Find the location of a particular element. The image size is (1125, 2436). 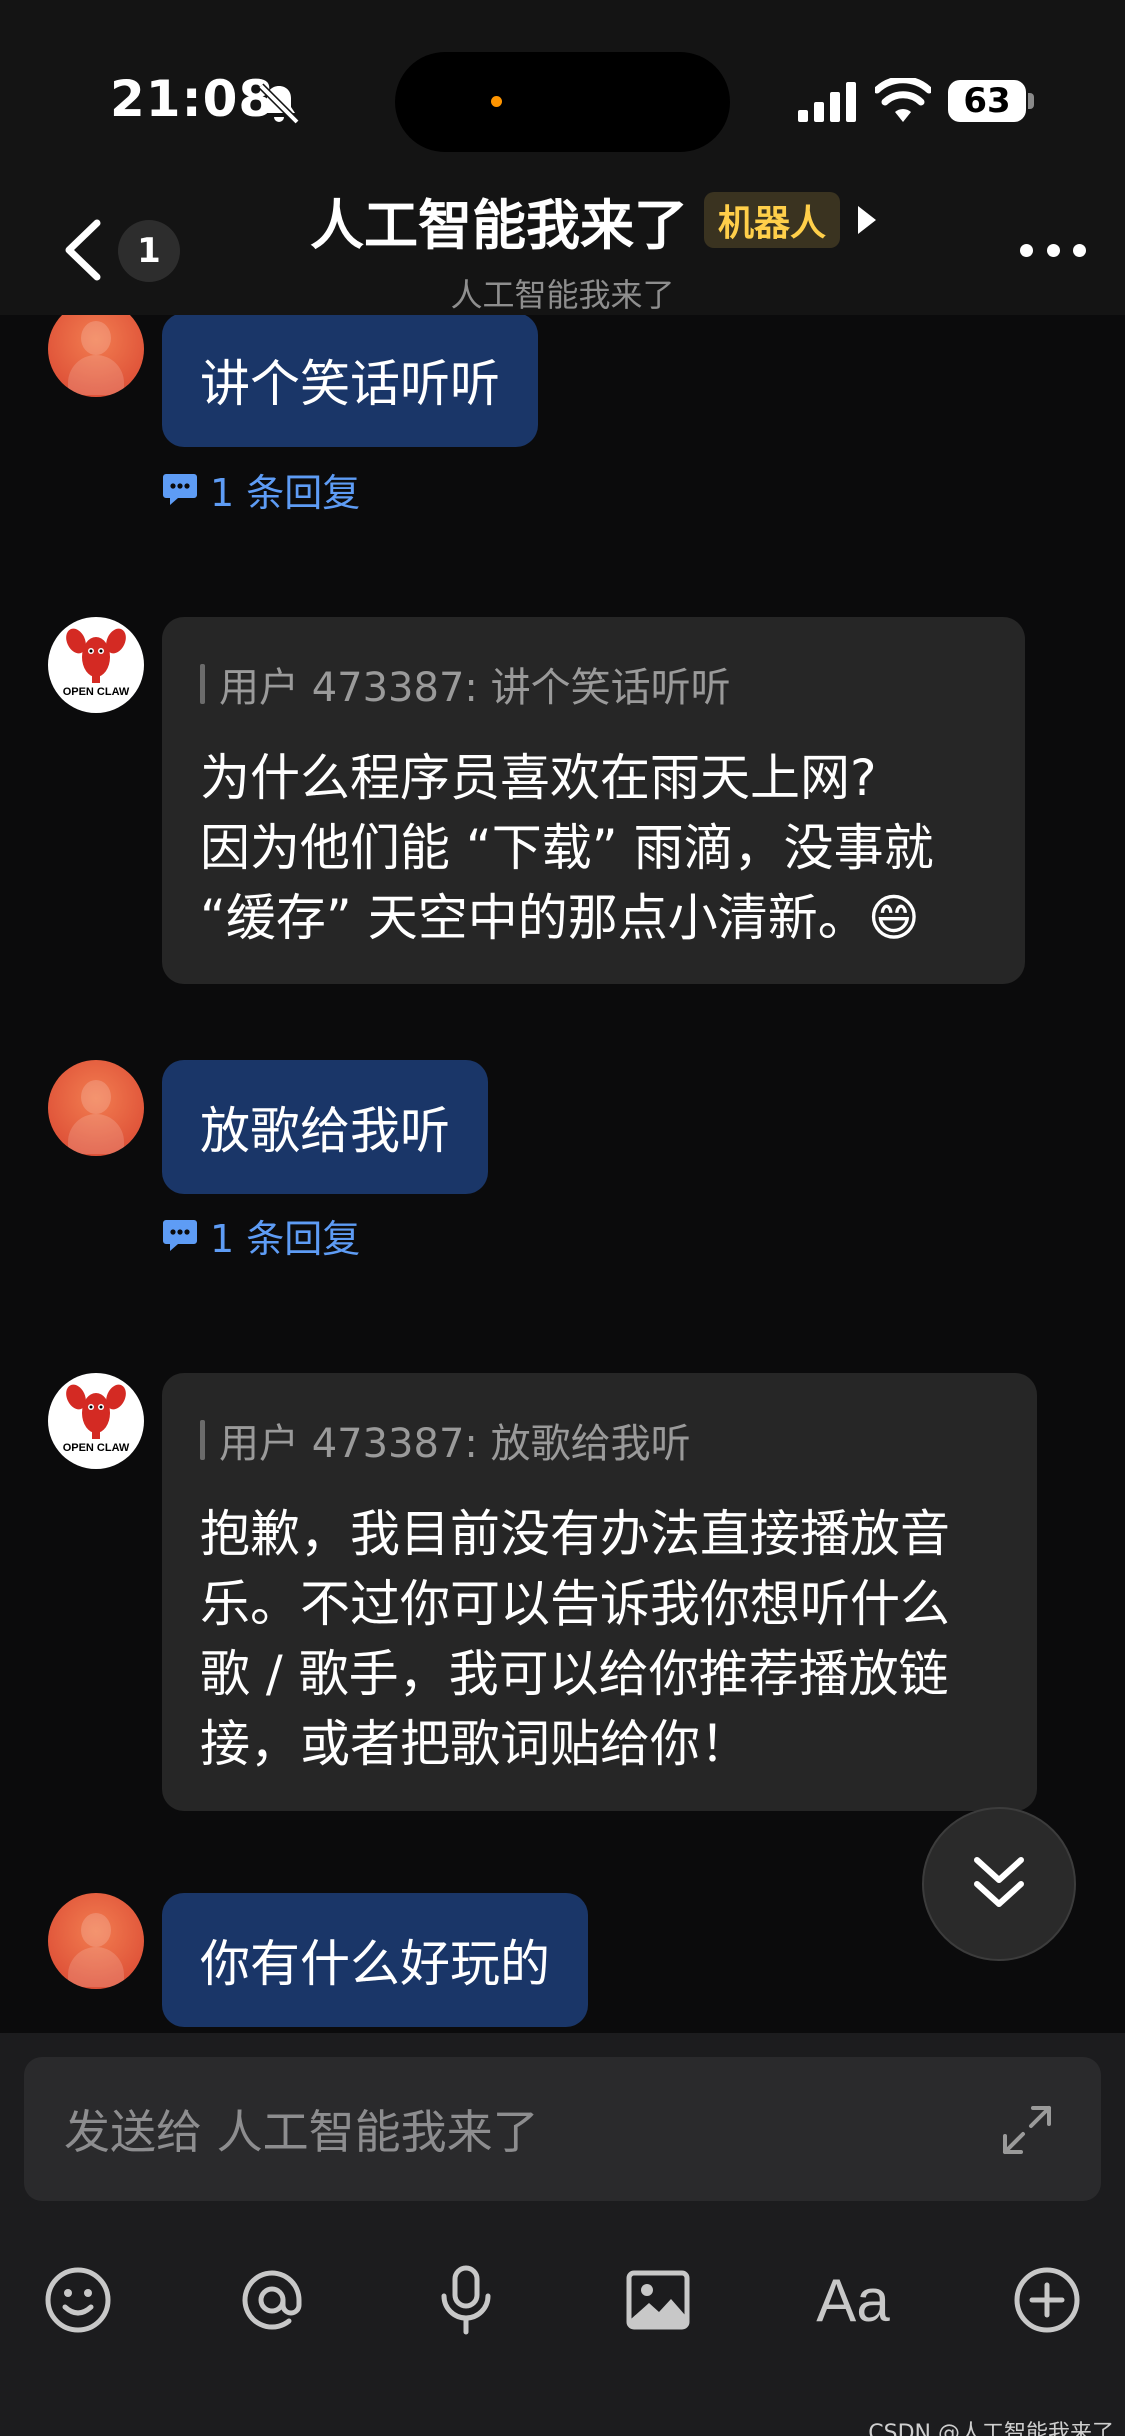

quote-text: 用户 473387: 放歌给我听 is located at coordinates (455, 1444).